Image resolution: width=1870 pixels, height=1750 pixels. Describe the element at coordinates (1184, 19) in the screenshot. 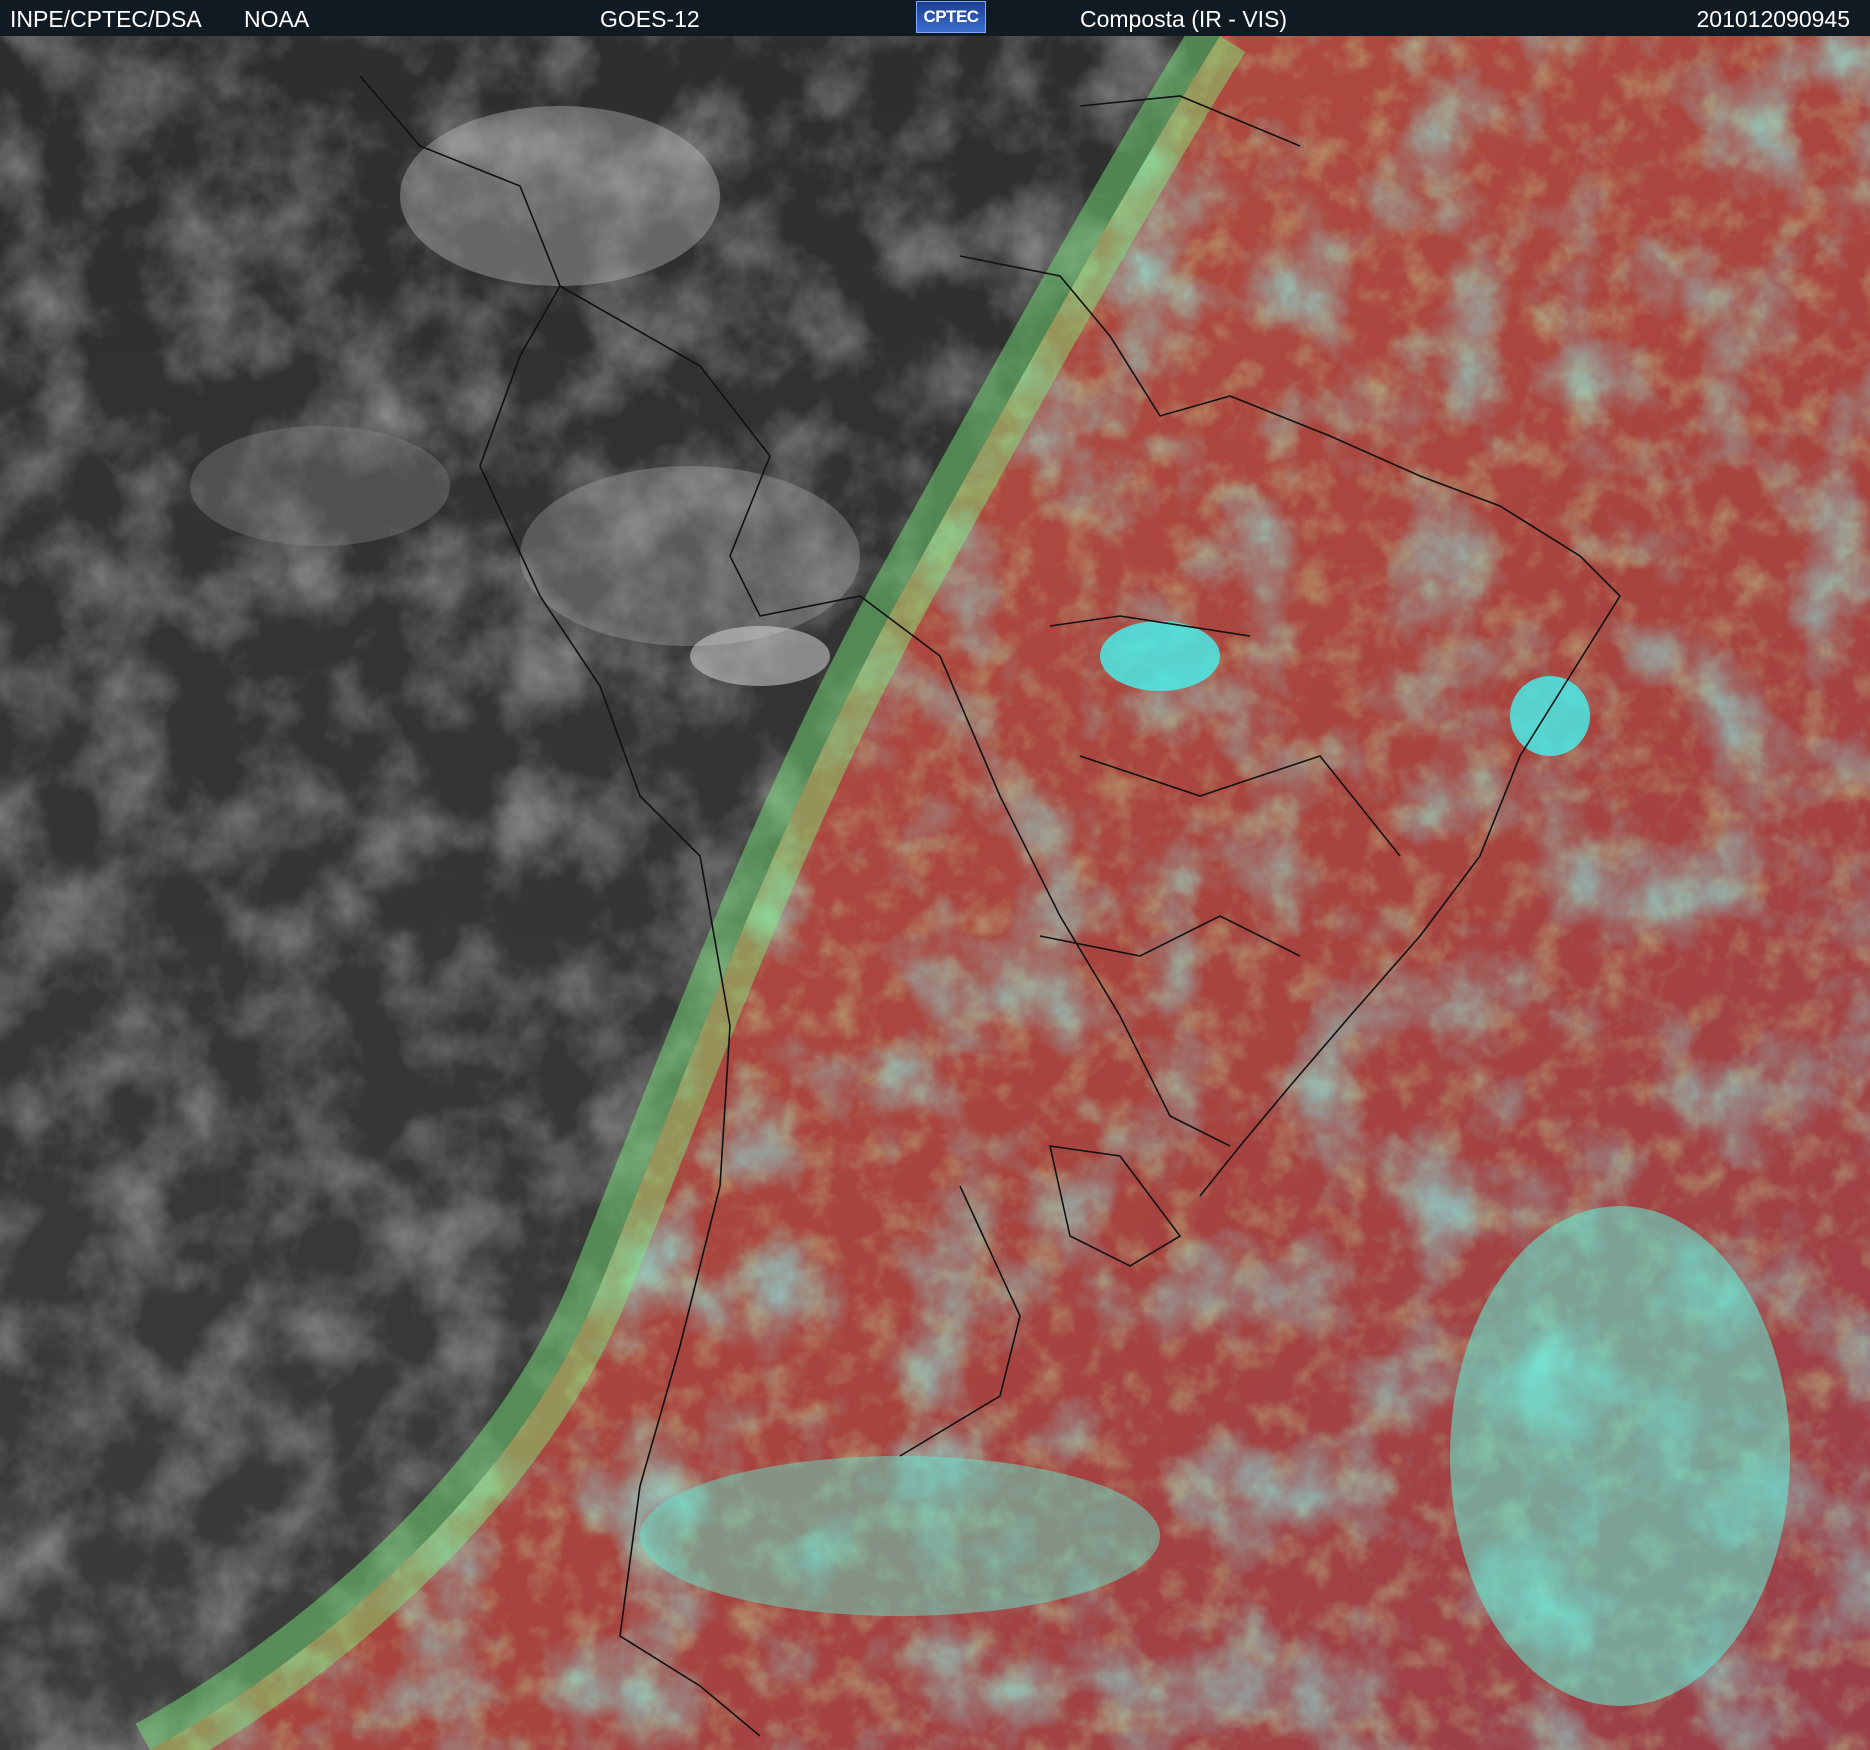

I see `product-label: Composta (IR - VIS)` at that location.